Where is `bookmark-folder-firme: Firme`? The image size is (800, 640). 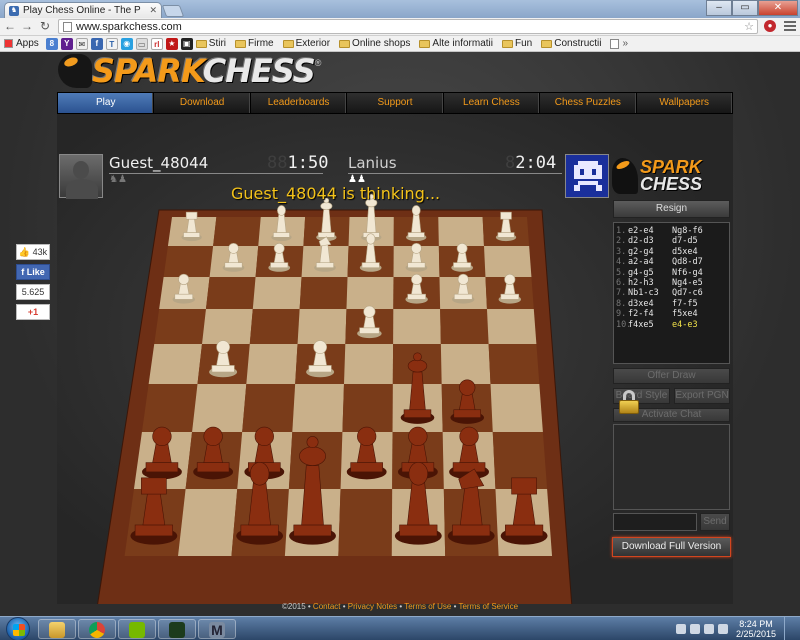
bookmark-folder-firme: Firme is located at coordinates (254, 43).